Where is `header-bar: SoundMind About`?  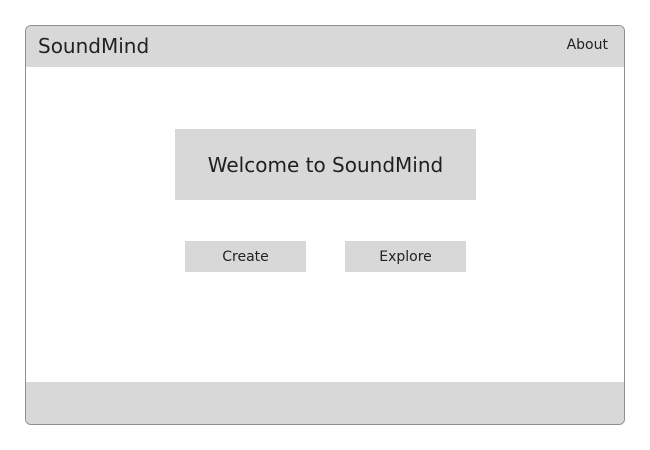 header-bar: SoundMind About is located at coordinates (325, 46).